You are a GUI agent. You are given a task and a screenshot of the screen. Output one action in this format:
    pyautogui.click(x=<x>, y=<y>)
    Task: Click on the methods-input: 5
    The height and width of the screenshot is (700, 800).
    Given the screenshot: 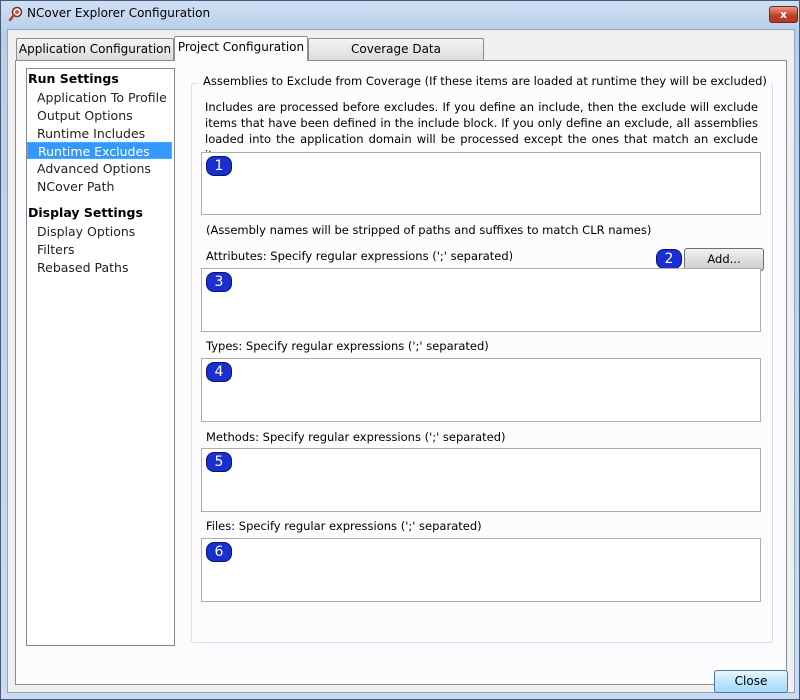 What is the action you would take?
    pyautogui.click(x=481, y=480)
    